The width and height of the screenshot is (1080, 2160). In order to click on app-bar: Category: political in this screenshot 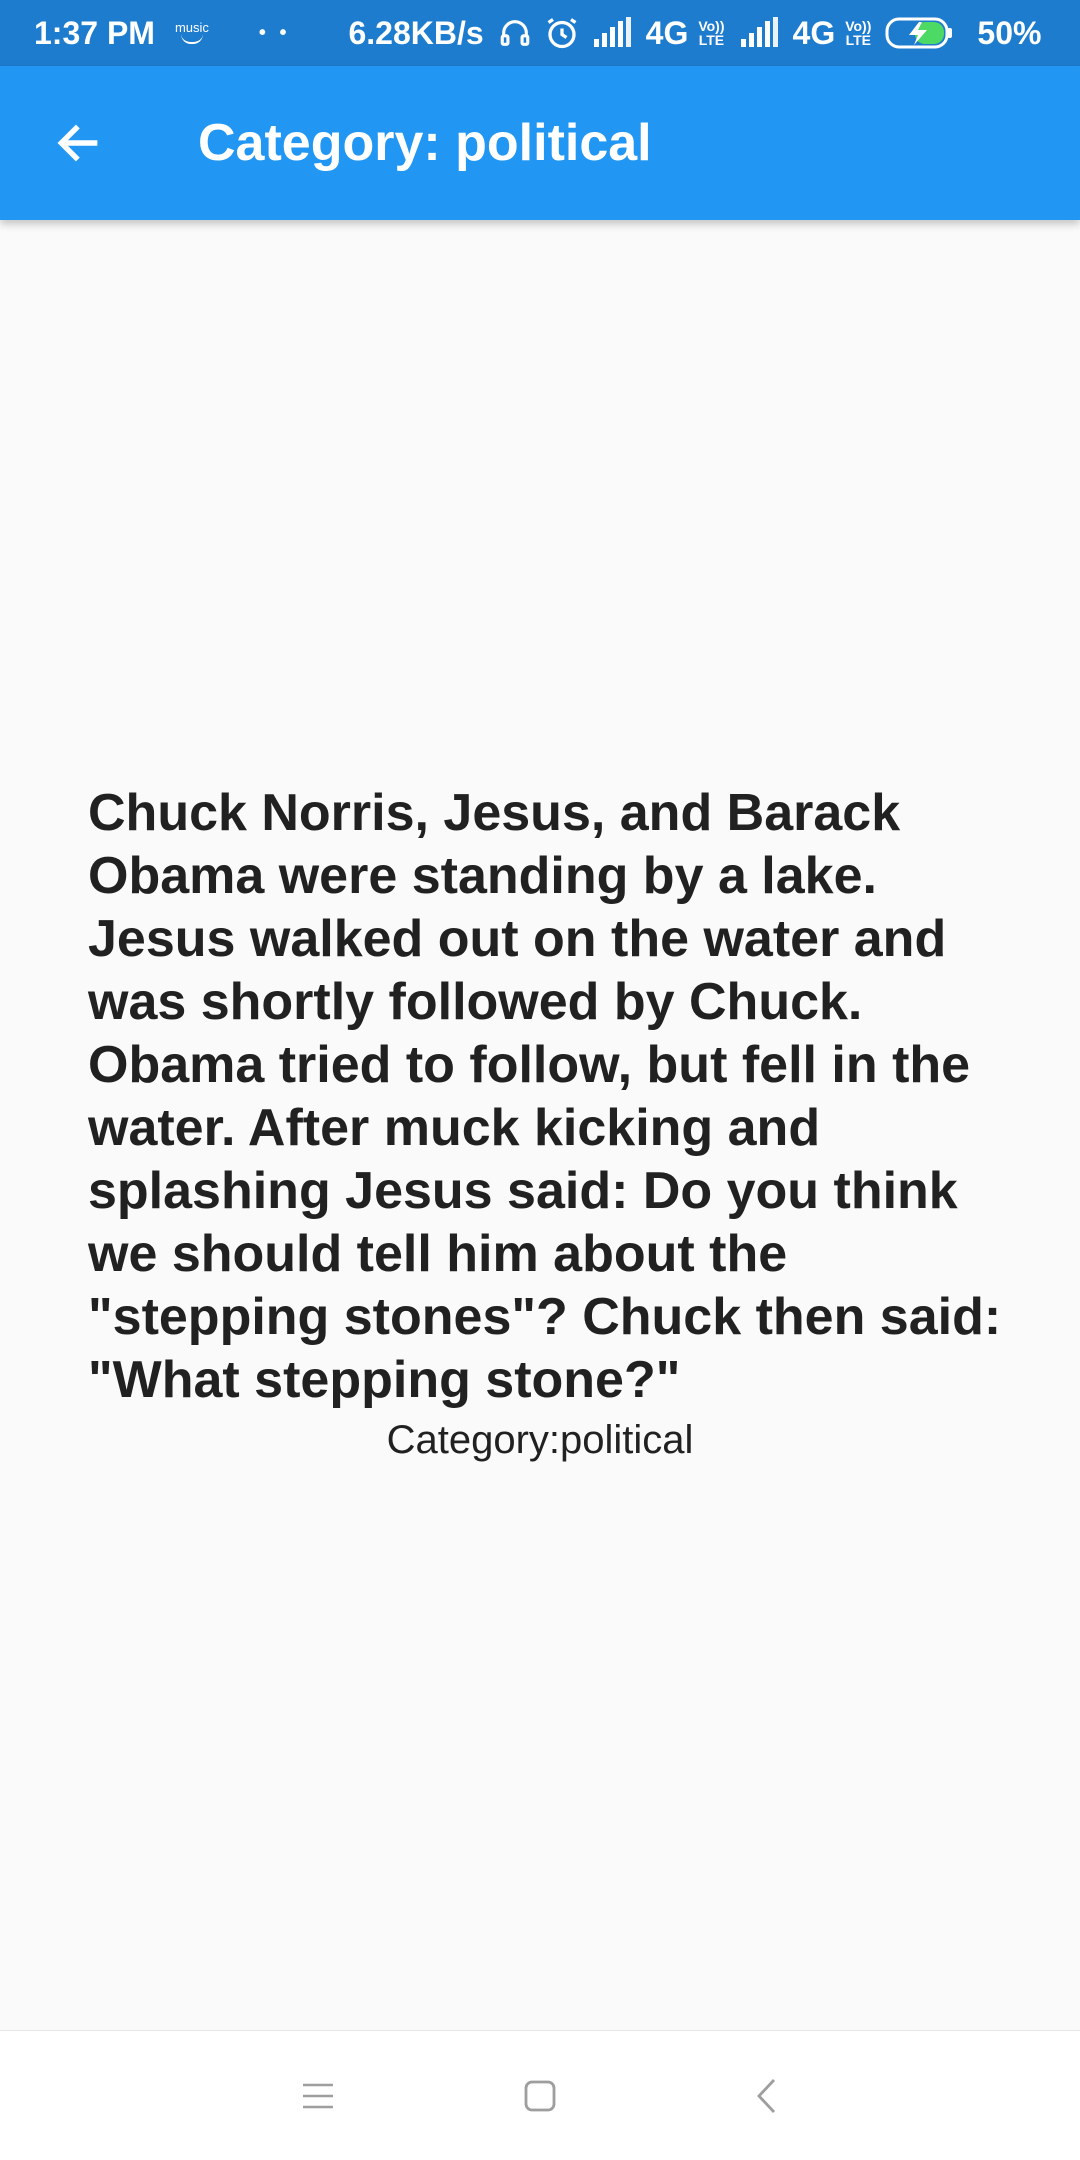, I will do `click(540, 143)`.